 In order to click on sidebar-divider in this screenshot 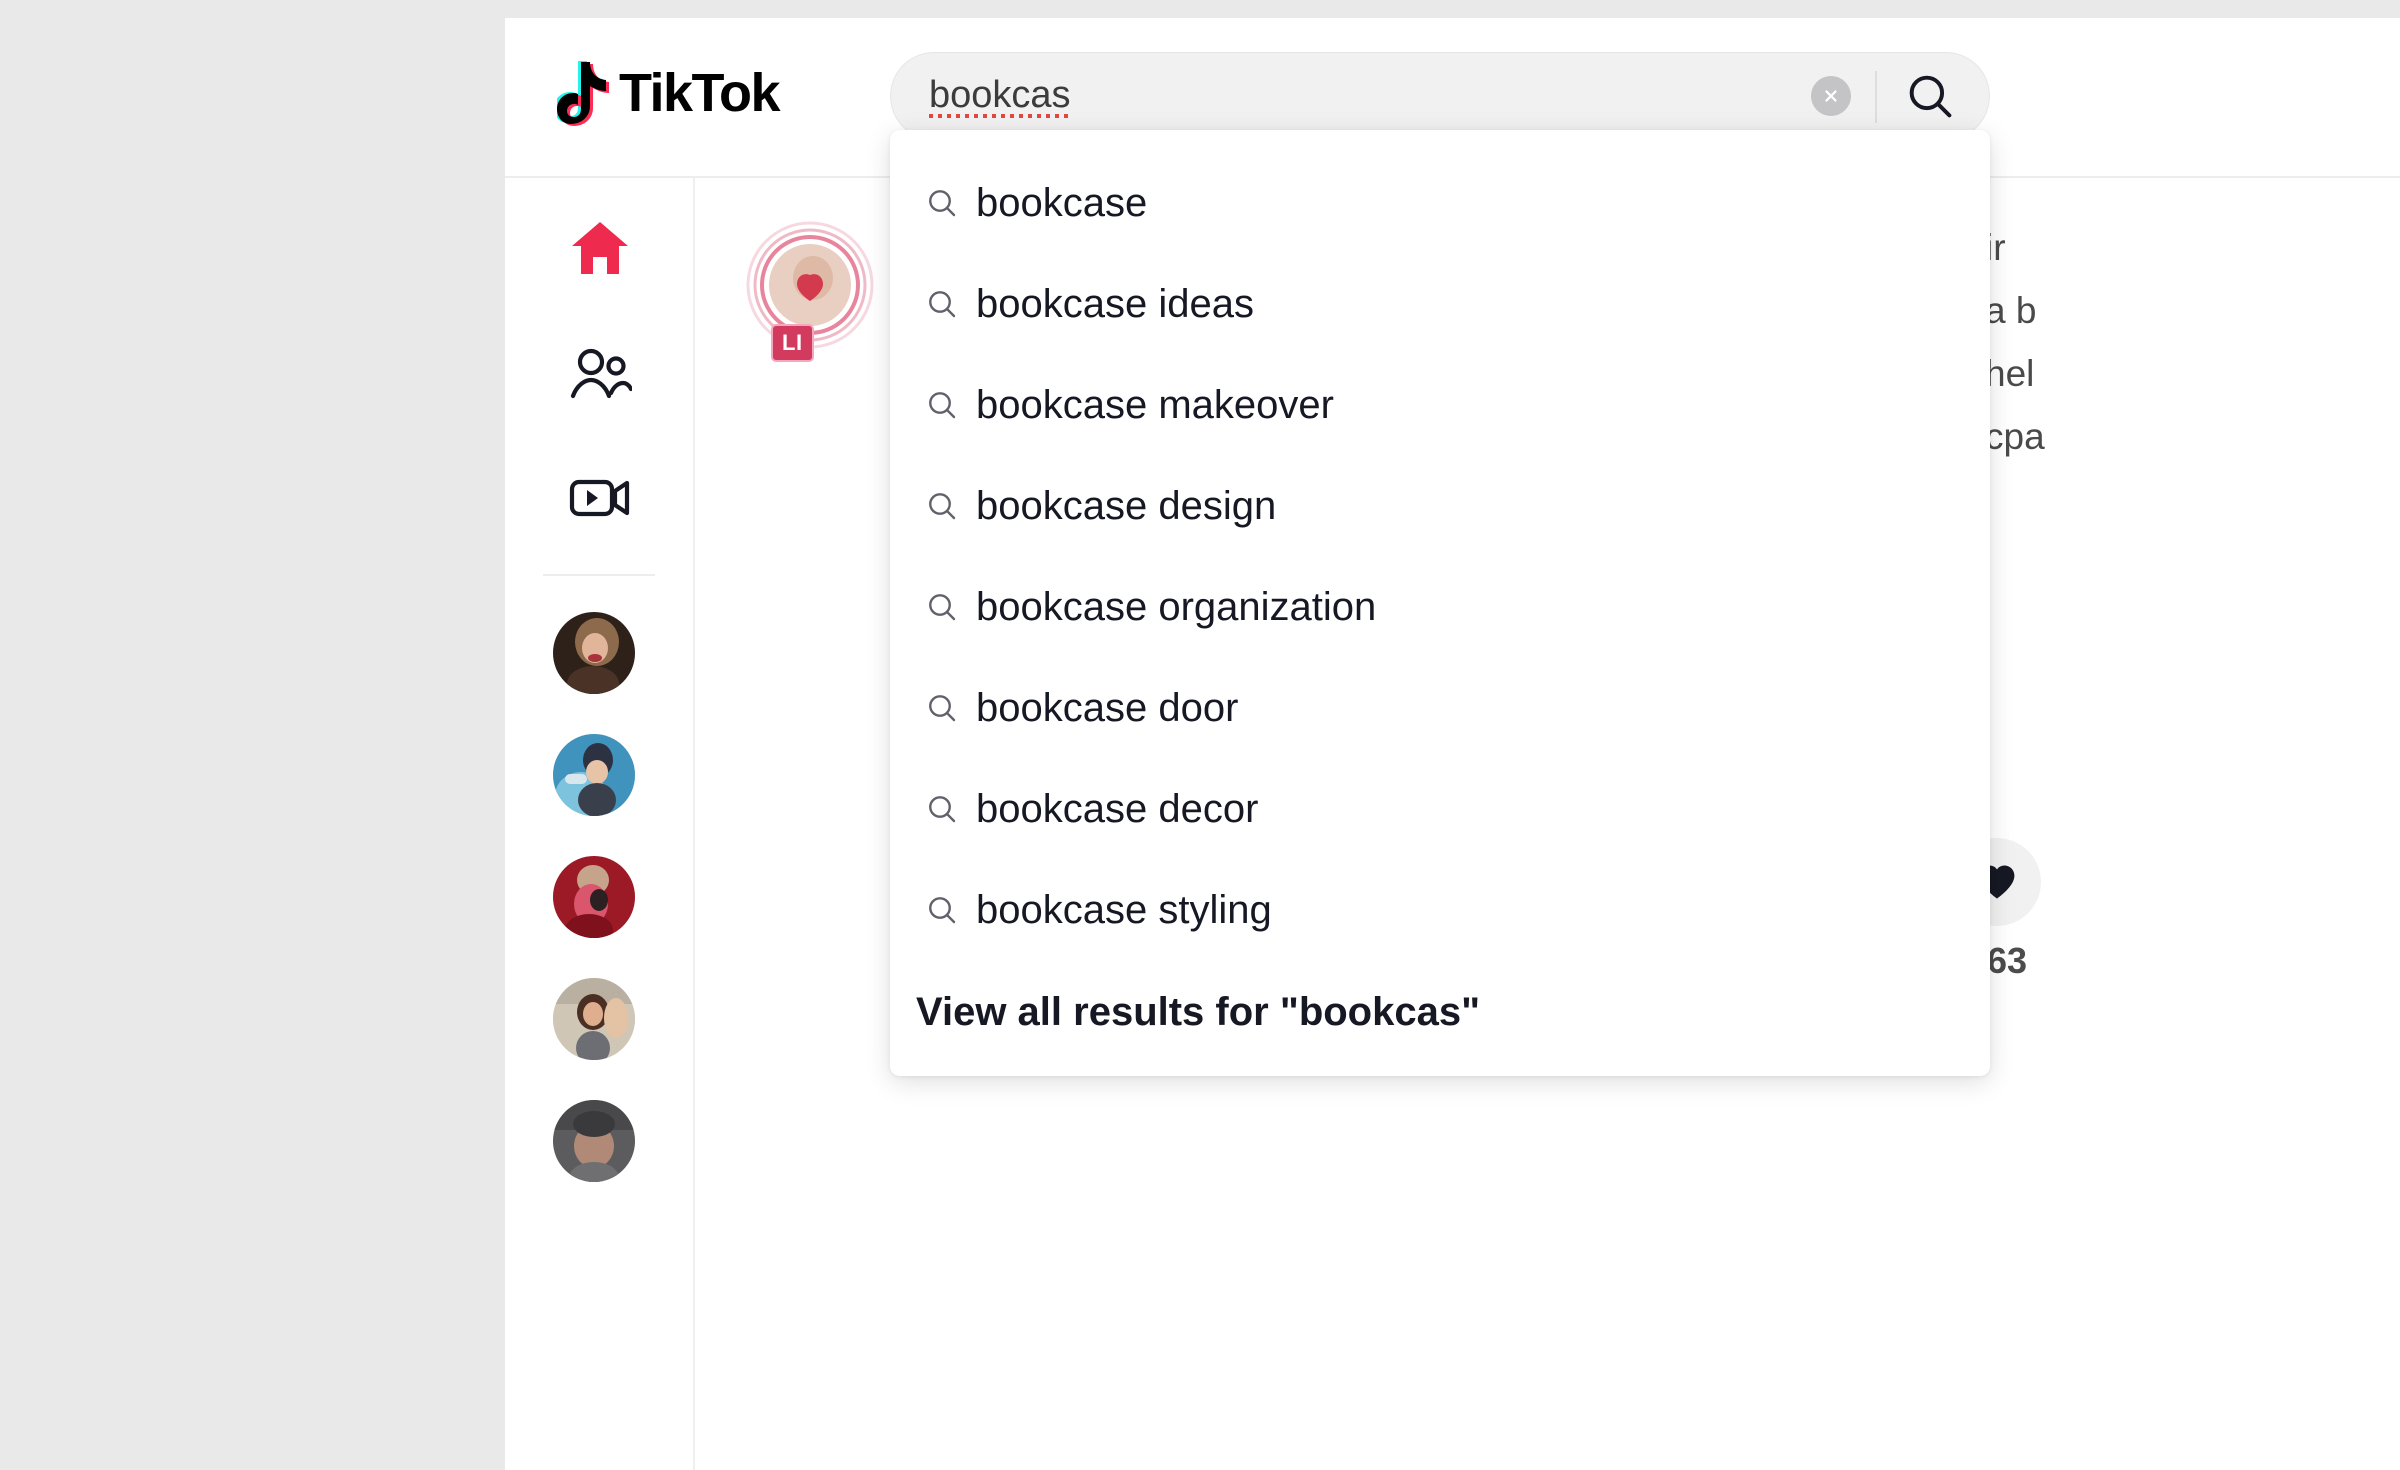, I will do `click(599, 575)`.